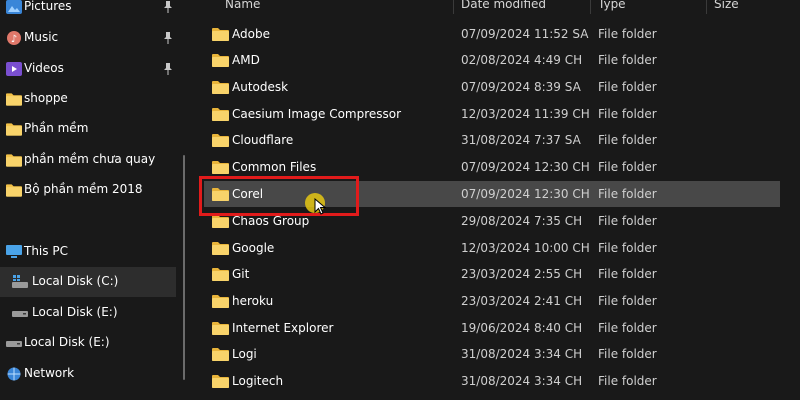  Describe the element at coordinates (279, 196) in the screenshot. I see `highlight-box` at that location.